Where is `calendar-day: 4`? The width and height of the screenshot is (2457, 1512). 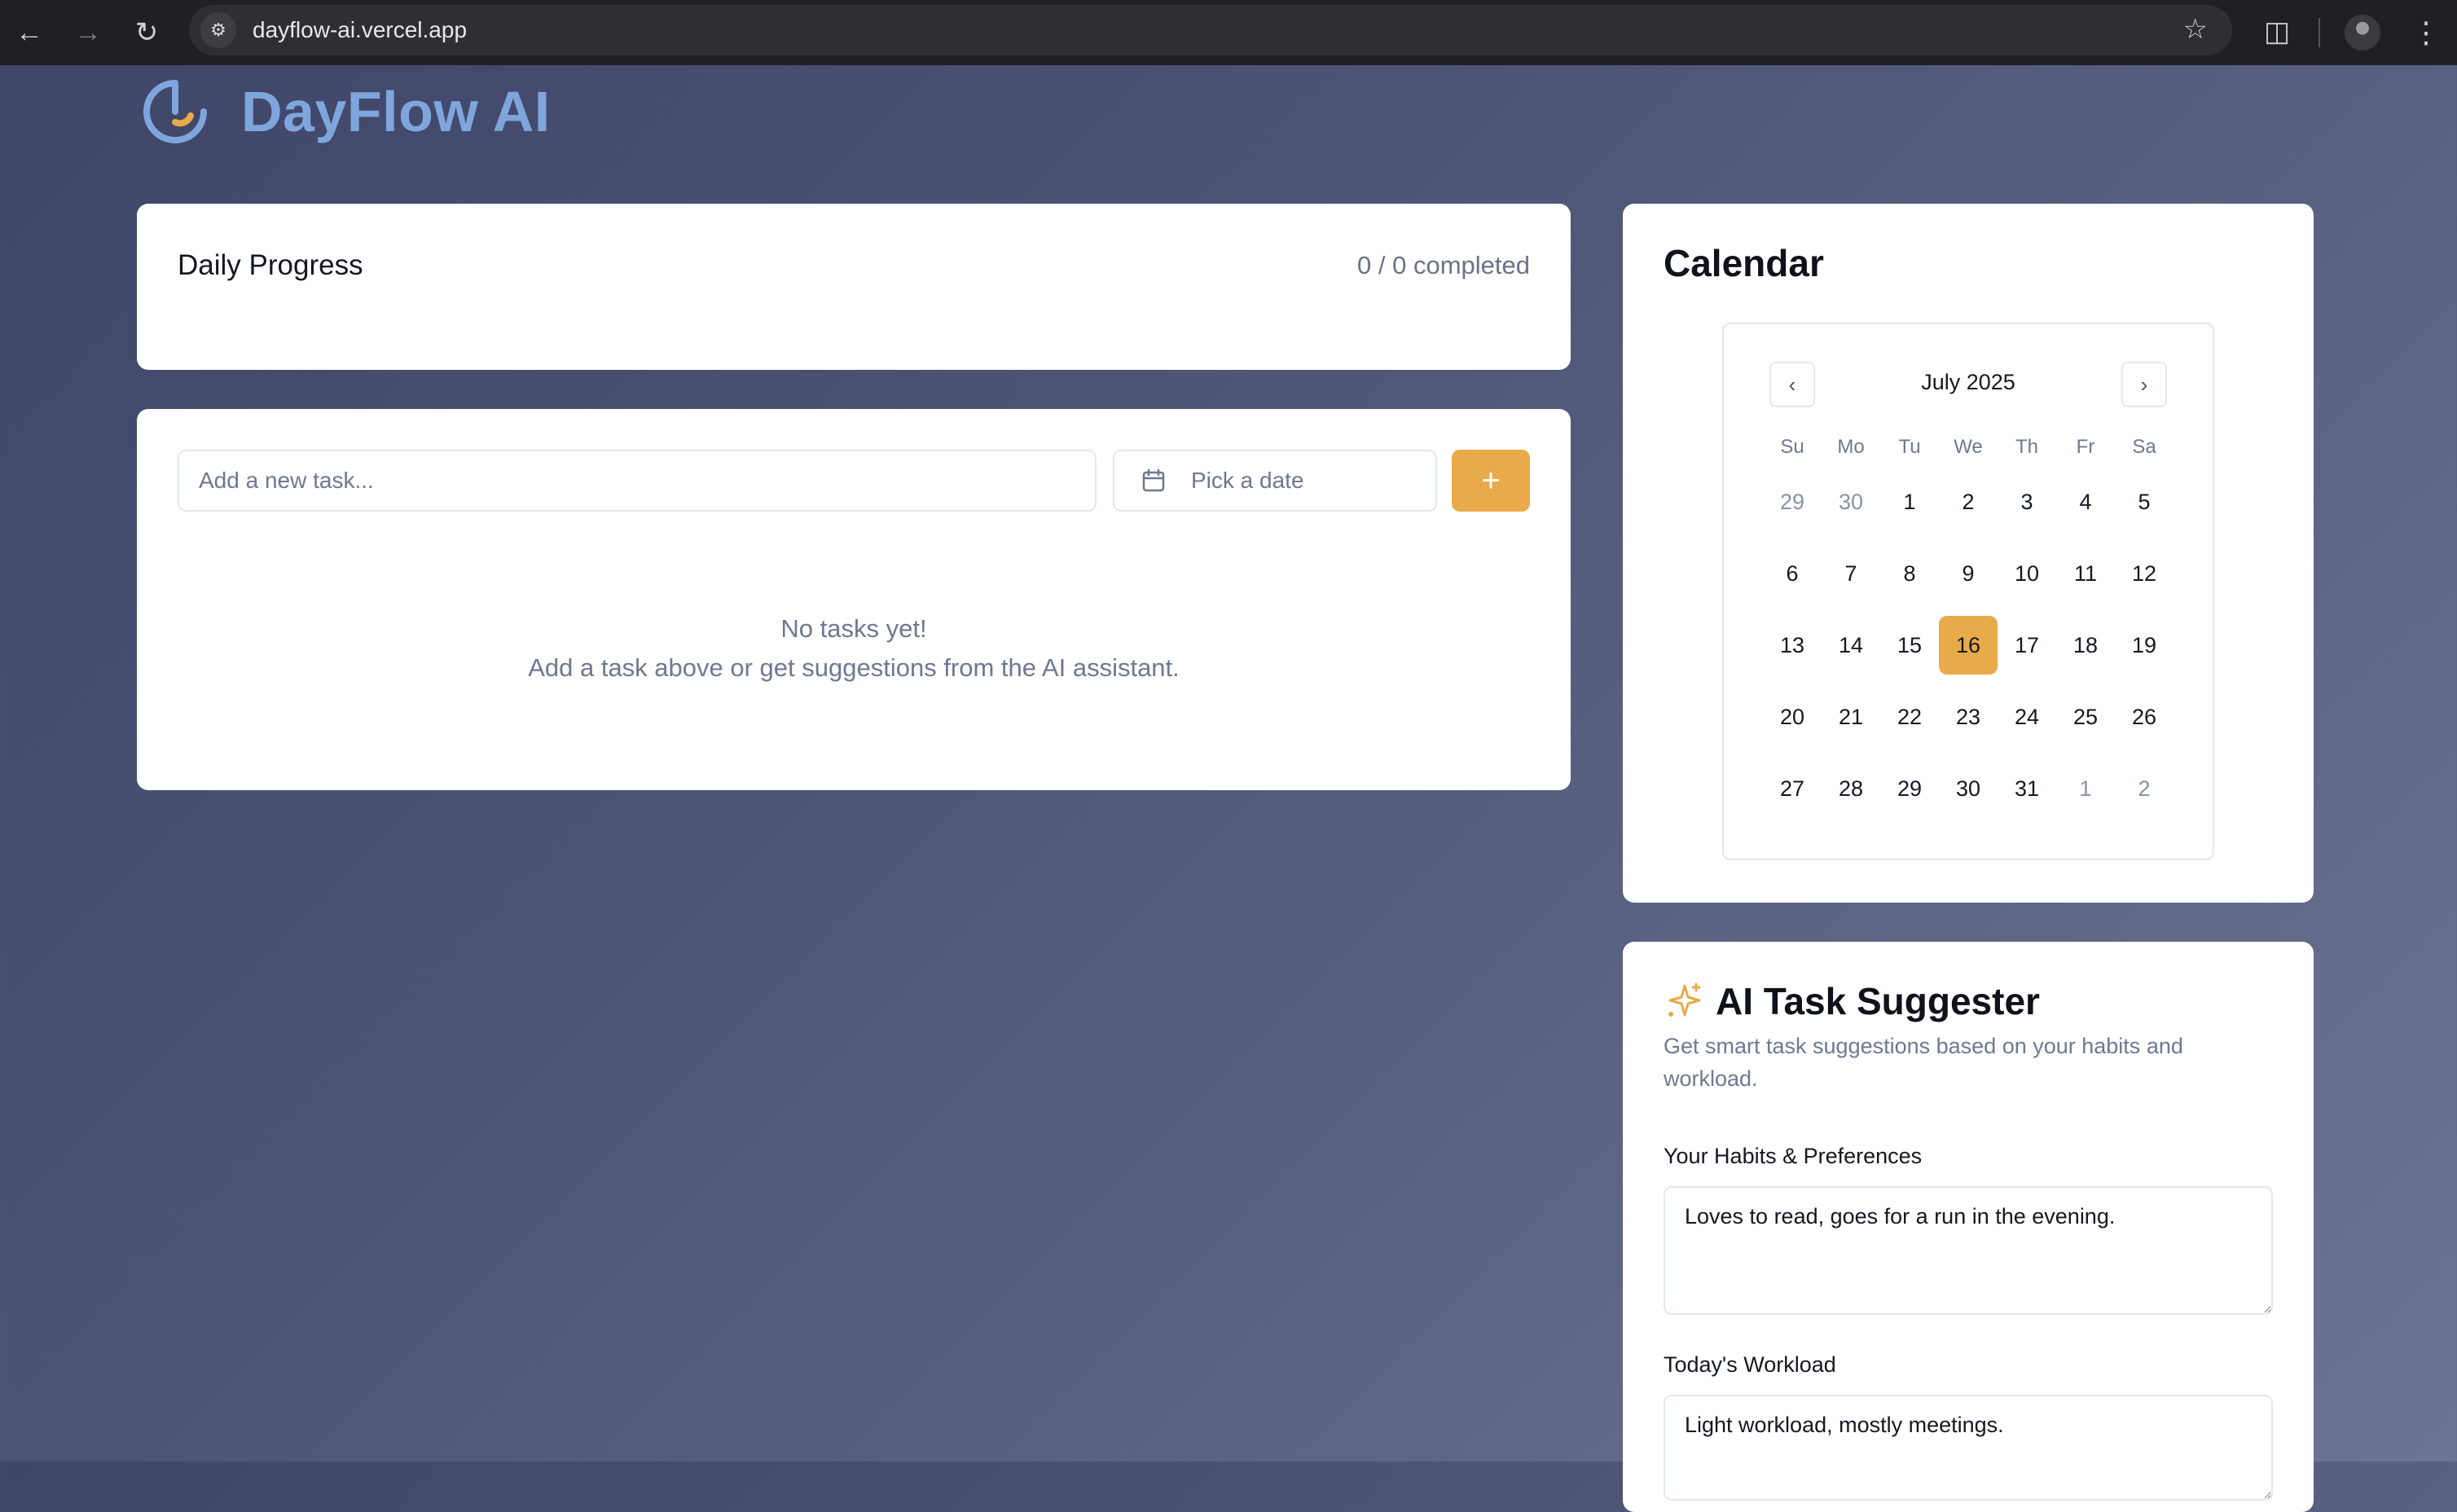
calendar-day: 4 is located at coordinates (2085, 502).